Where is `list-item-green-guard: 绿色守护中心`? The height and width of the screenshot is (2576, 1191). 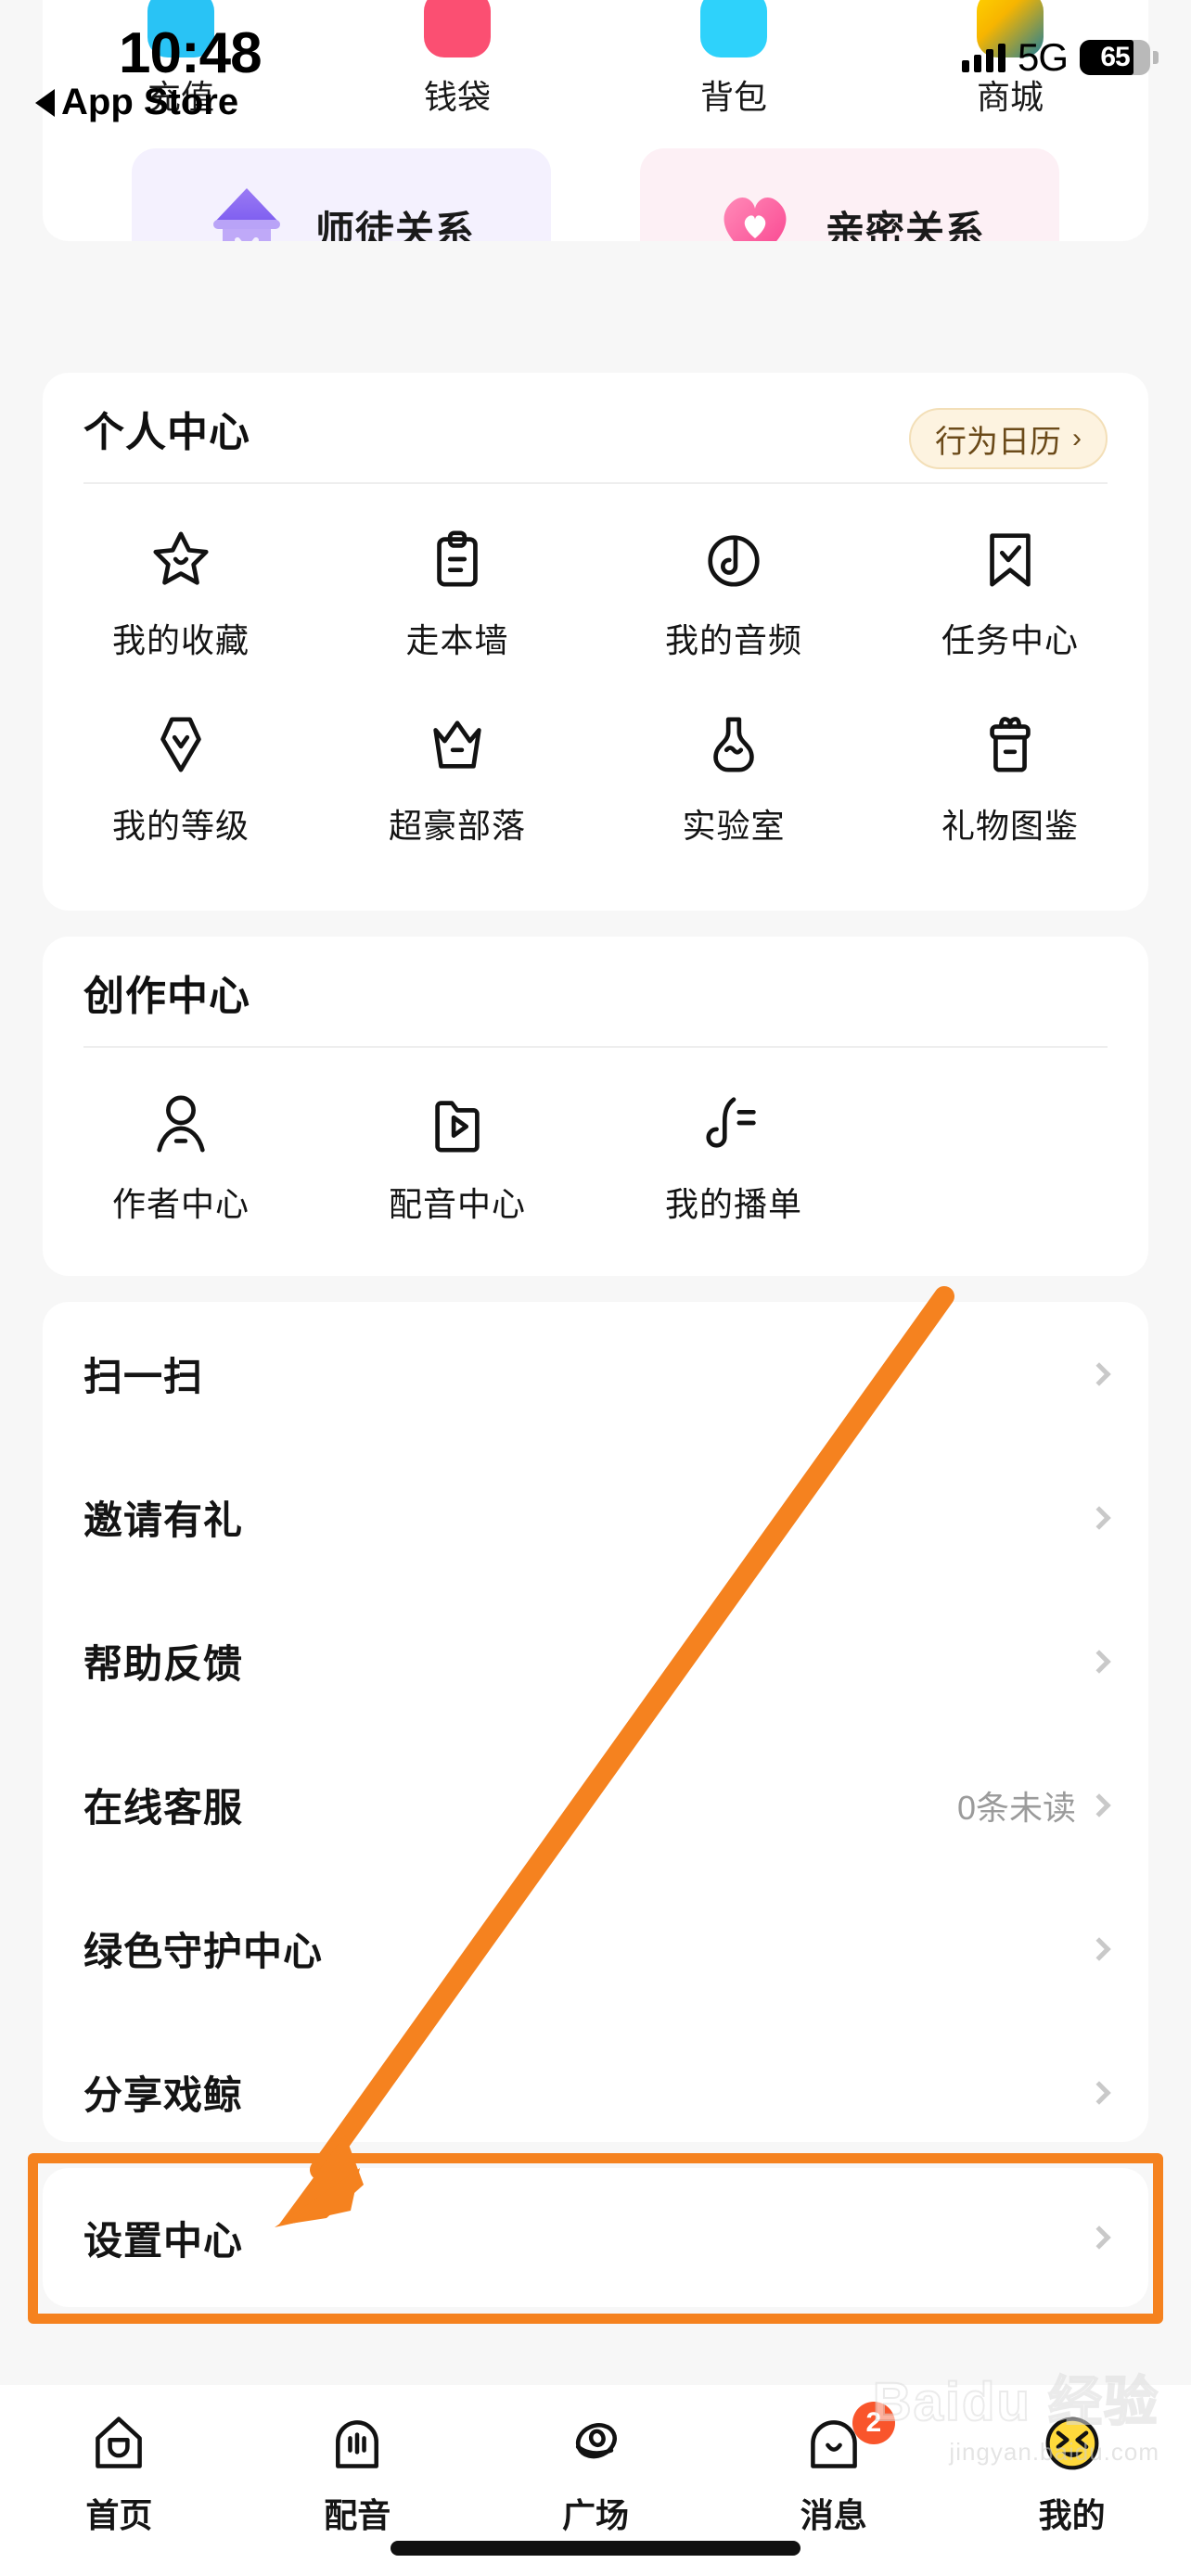 list-item-green-guard: 绿色守护中心 is located at coordinates (595, 1949).